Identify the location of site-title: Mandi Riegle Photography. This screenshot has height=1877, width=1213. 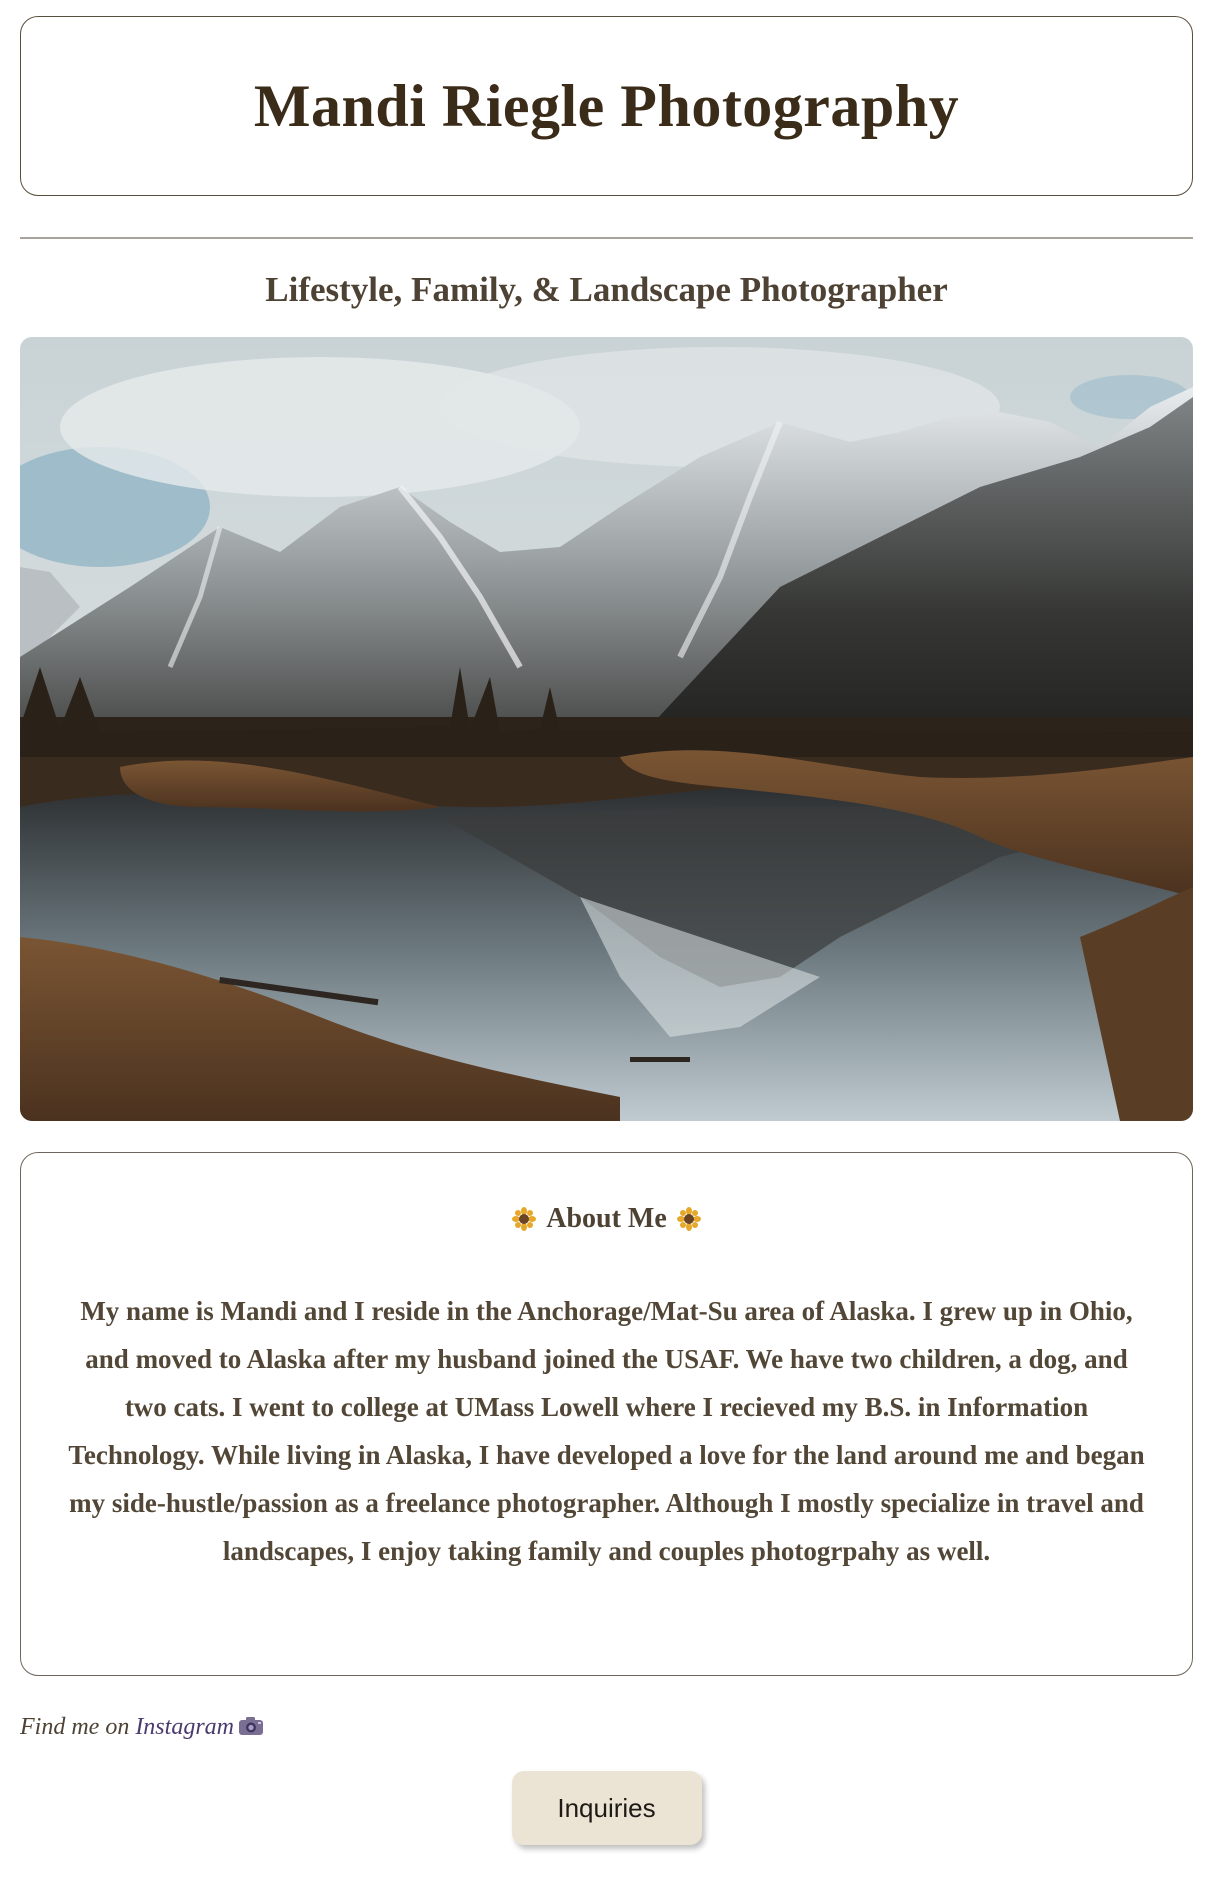
(606, 105).